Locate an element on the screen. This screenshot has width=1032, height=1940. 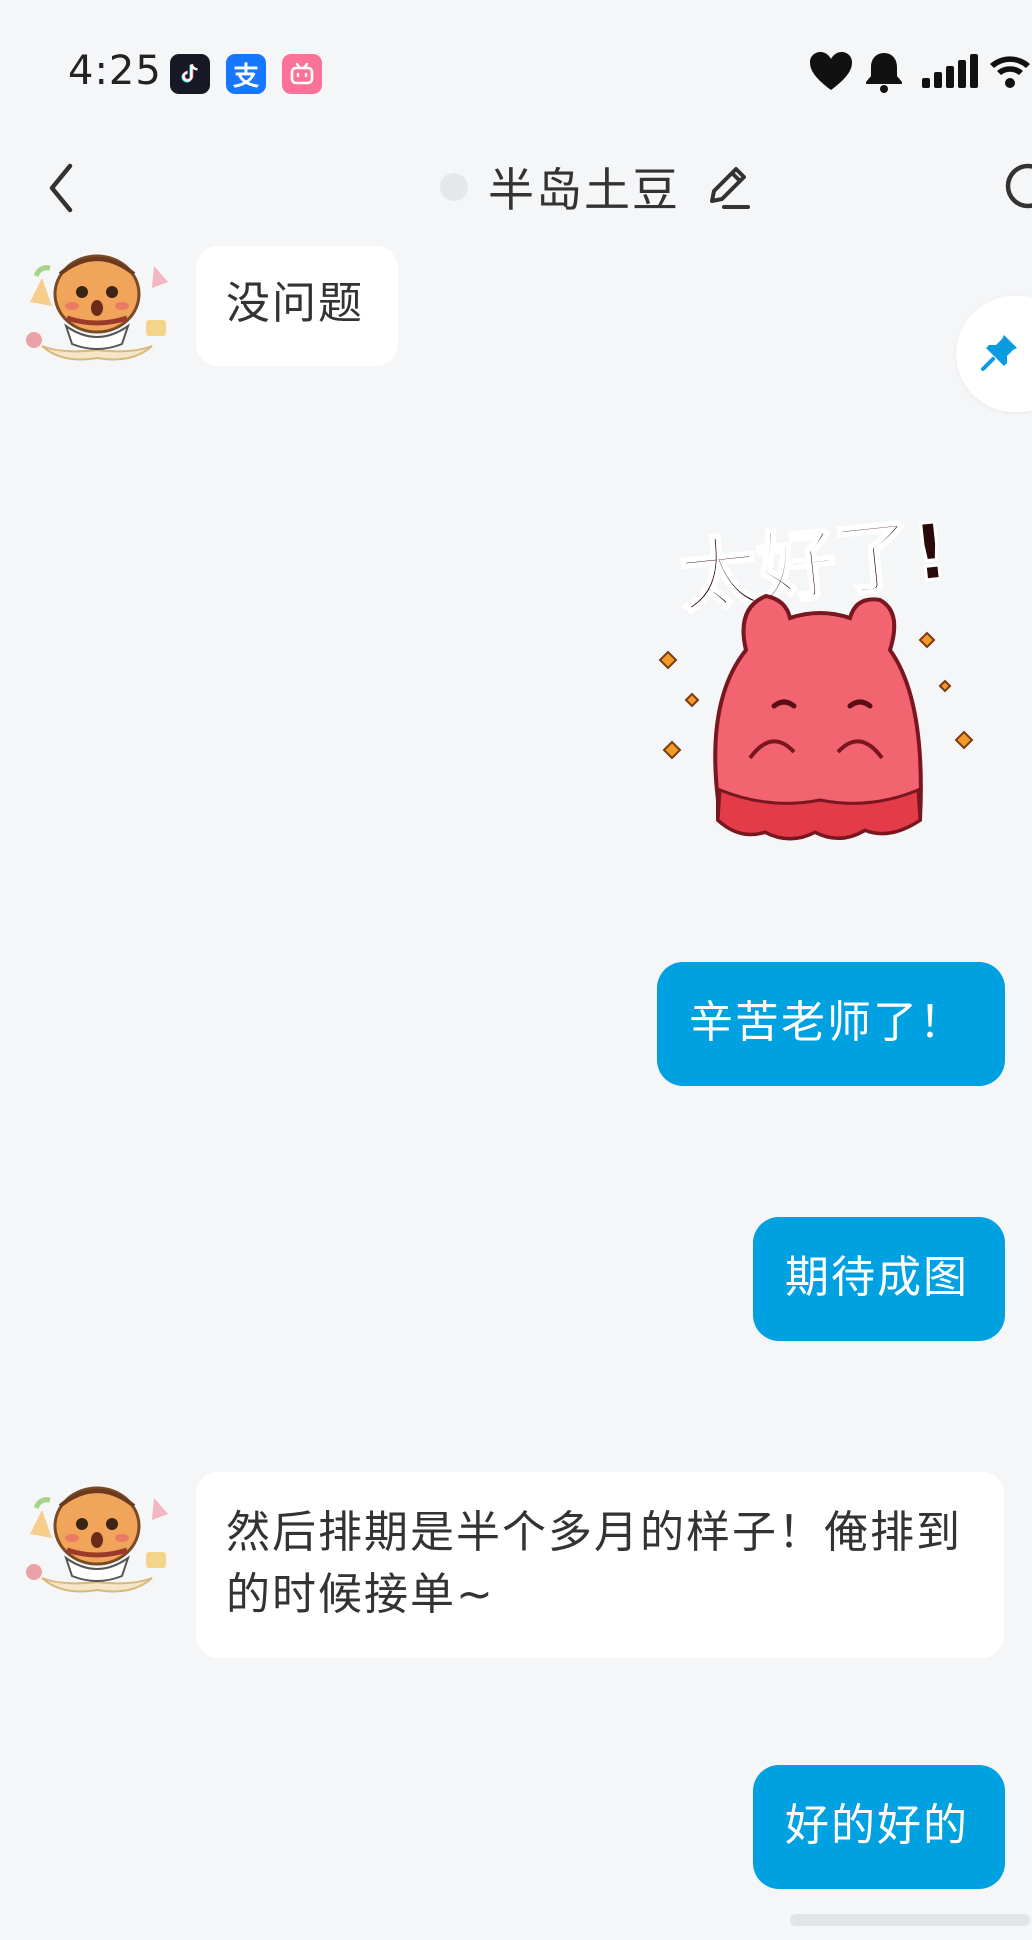
message-bubble-incoming: 没问题 is located at coordinates (297, 306).